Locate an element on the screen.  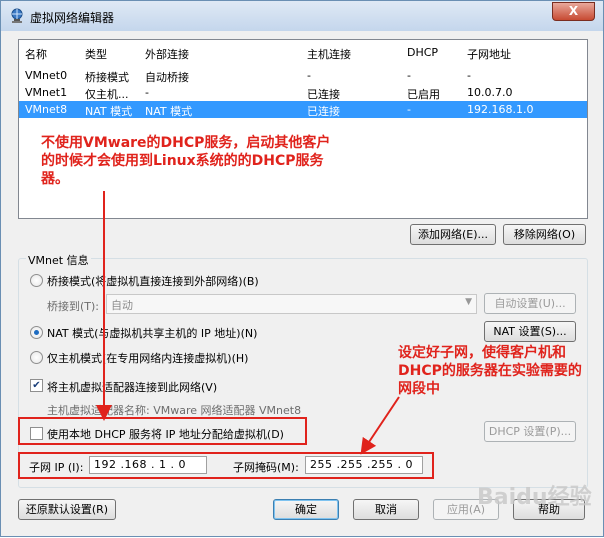
watermark: Baidu经验 is located at coordinates (534, 497).